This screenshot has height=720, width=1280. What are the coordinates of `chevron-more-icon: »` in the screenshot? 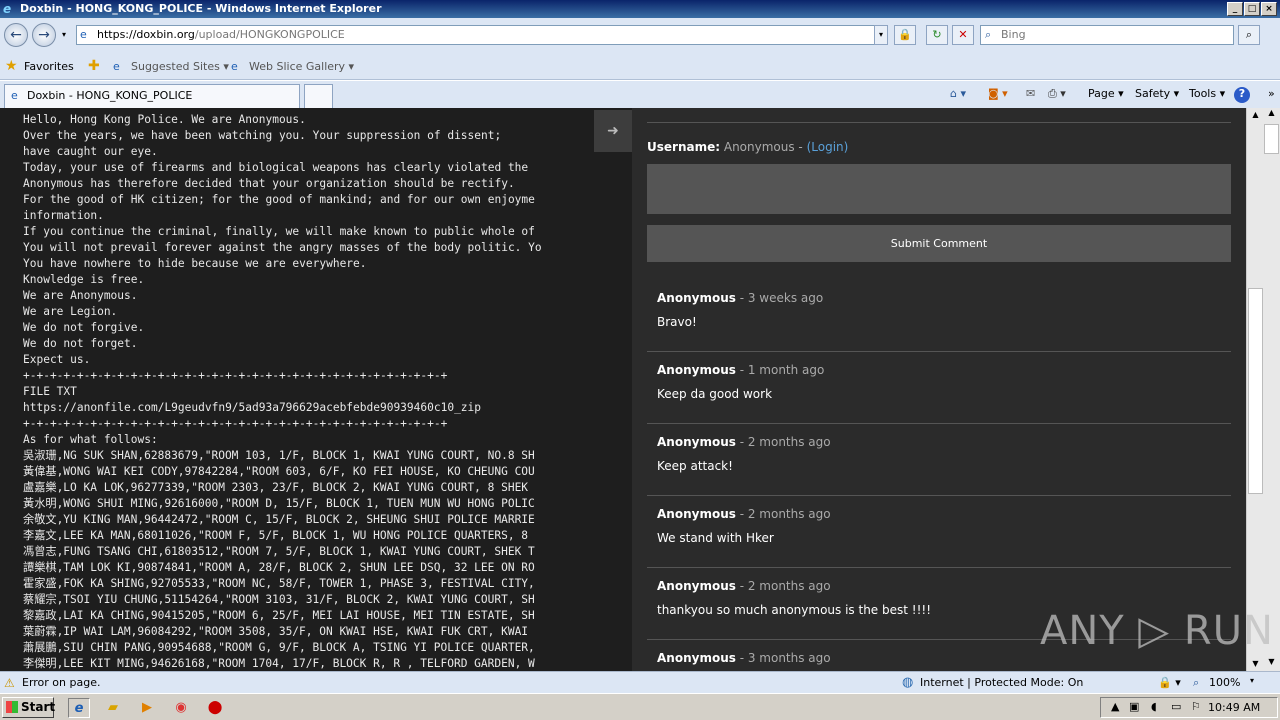 It's located at (1271, 93).